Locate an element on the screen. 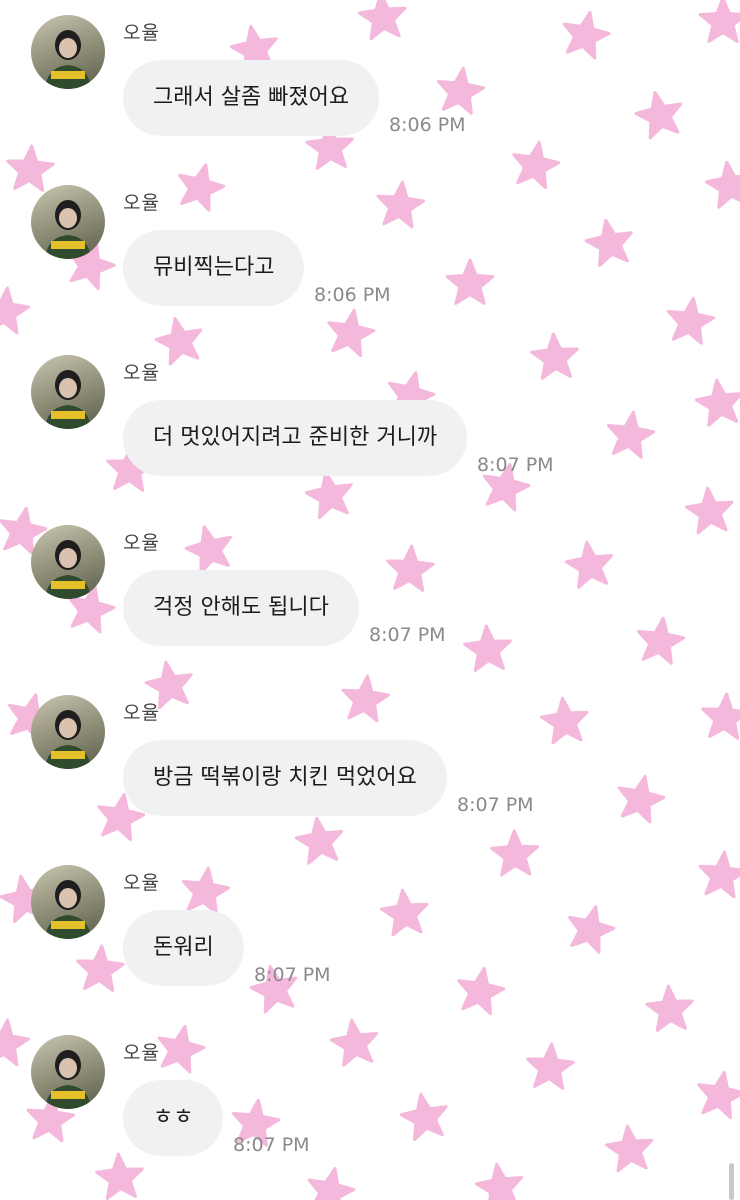  message-bubble: 걱정 안해도 됩니다 is located at coordinates (241, 608).